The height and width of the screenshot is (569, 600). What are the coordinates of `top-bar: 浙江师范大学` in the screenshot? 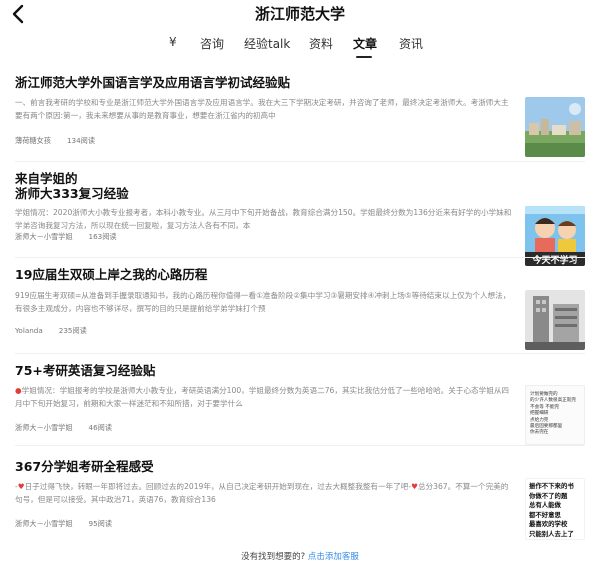 It's located at (300, 14).